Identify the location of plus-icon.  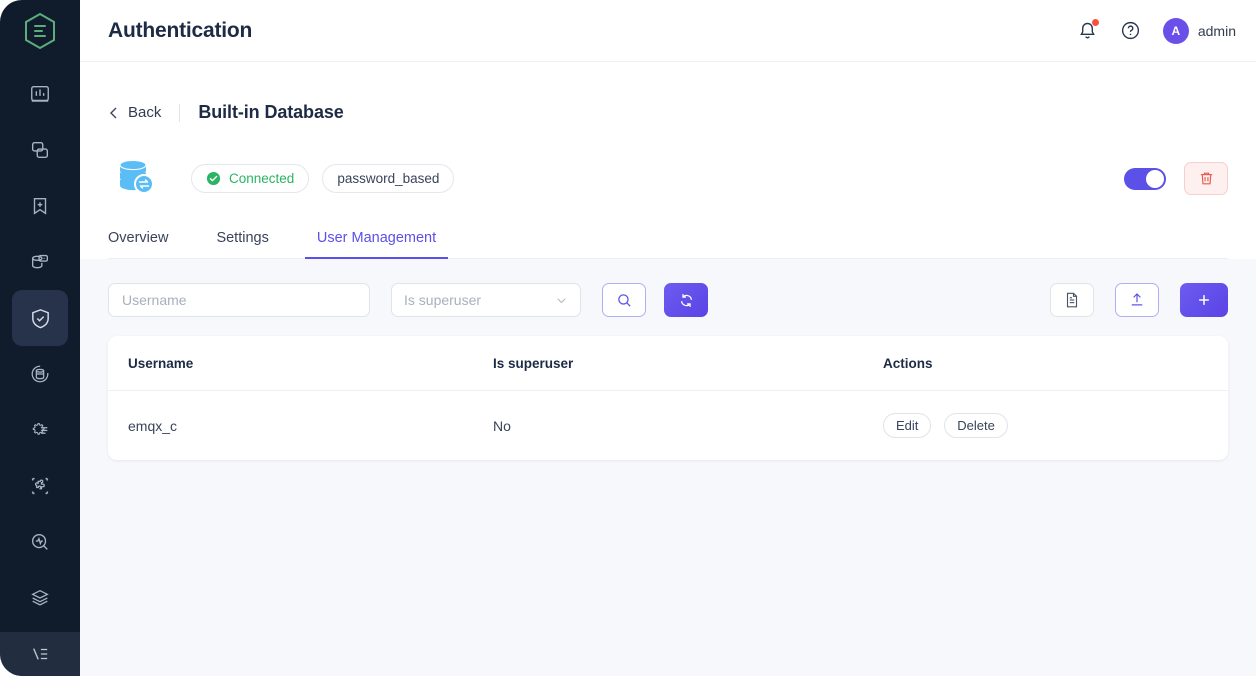
(1204, 300).